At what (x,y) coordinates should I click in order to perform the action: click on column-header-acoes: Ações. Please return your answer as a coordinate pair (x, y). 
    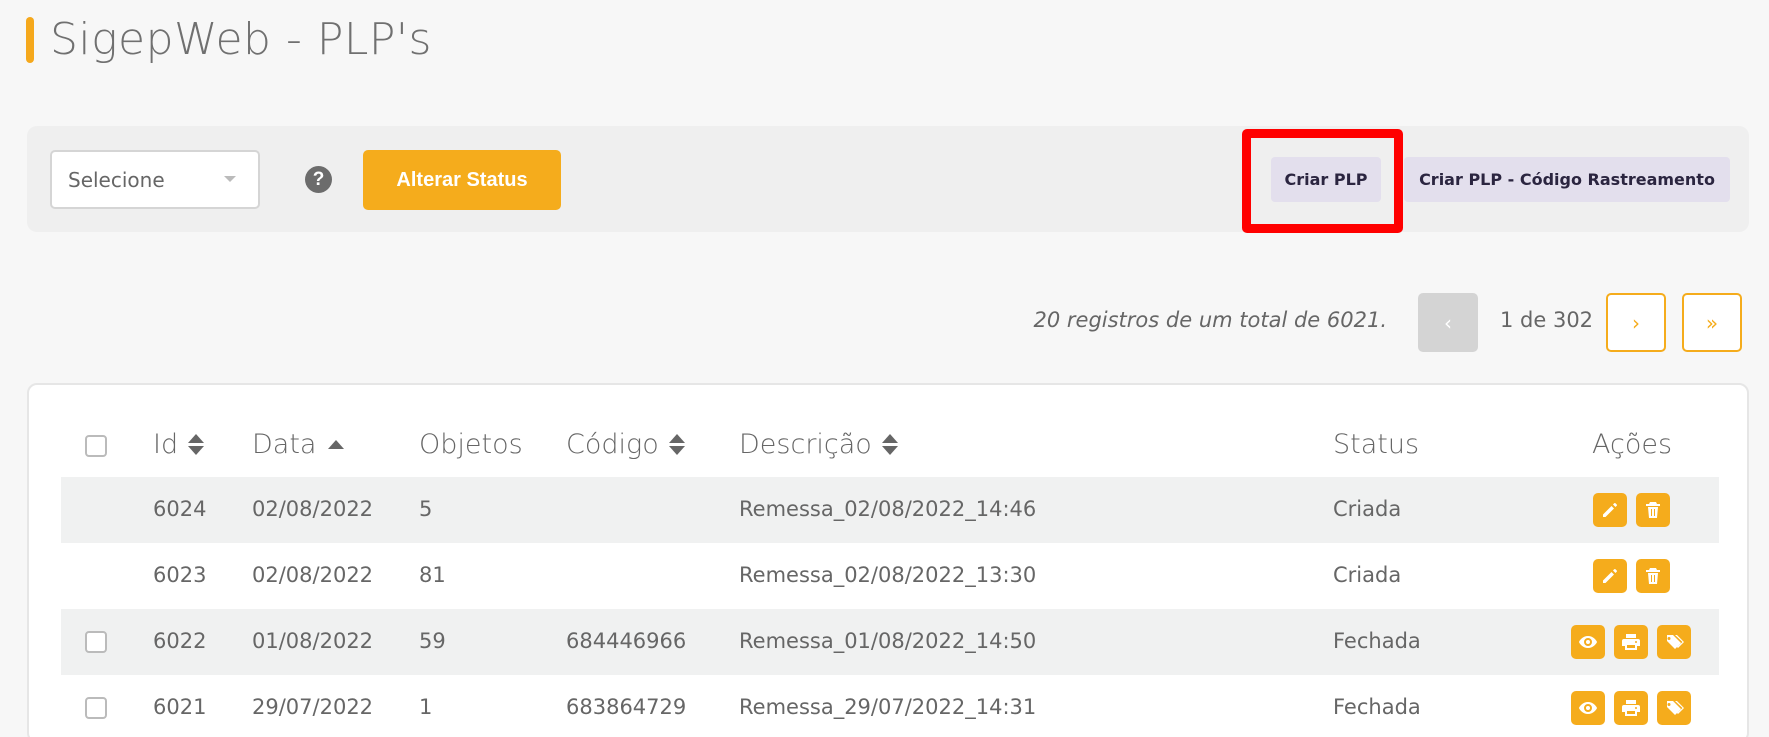
    Looking at the image, I should click on (1632, 444).